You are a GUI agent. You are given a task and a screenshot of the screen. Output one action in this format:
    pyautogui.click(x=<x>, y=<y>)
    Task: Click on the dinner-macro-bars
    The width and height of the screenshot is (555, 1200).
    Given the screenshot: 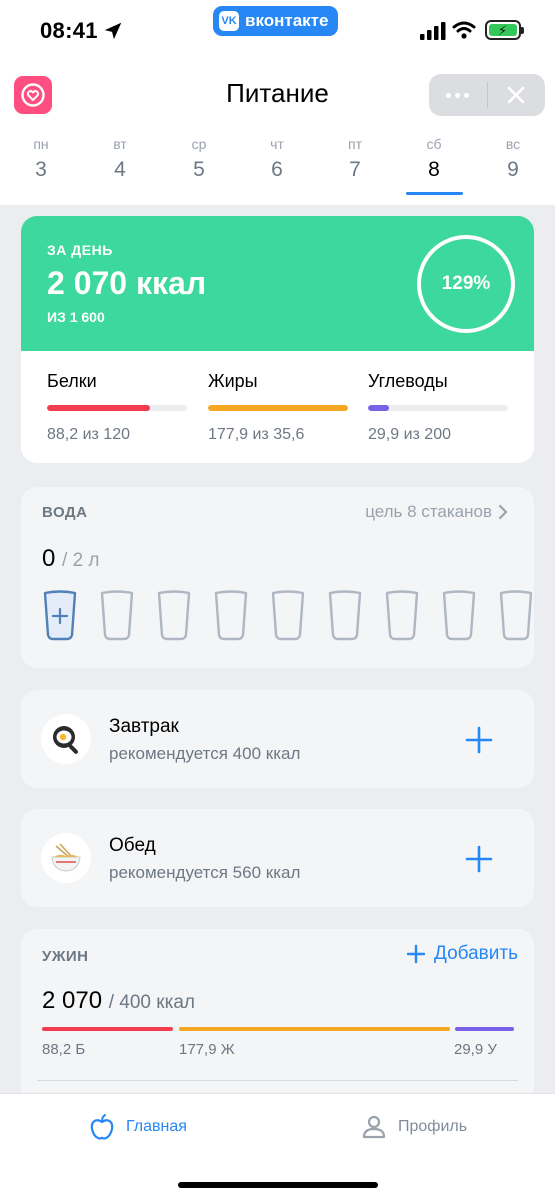 What is the action you would take?
    pyautogui.click(x=278, y=1029)
    